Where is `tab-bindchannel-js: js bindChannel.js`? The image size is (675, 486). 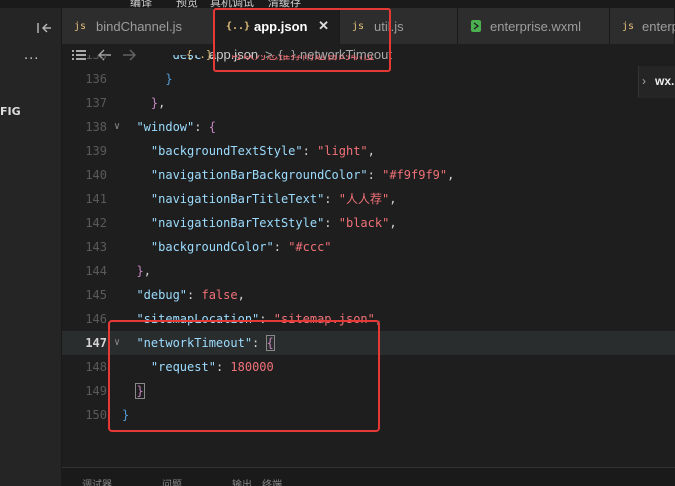 tab-bindchannel-js: js bindChannel.js is located at coordinates (138, 26).